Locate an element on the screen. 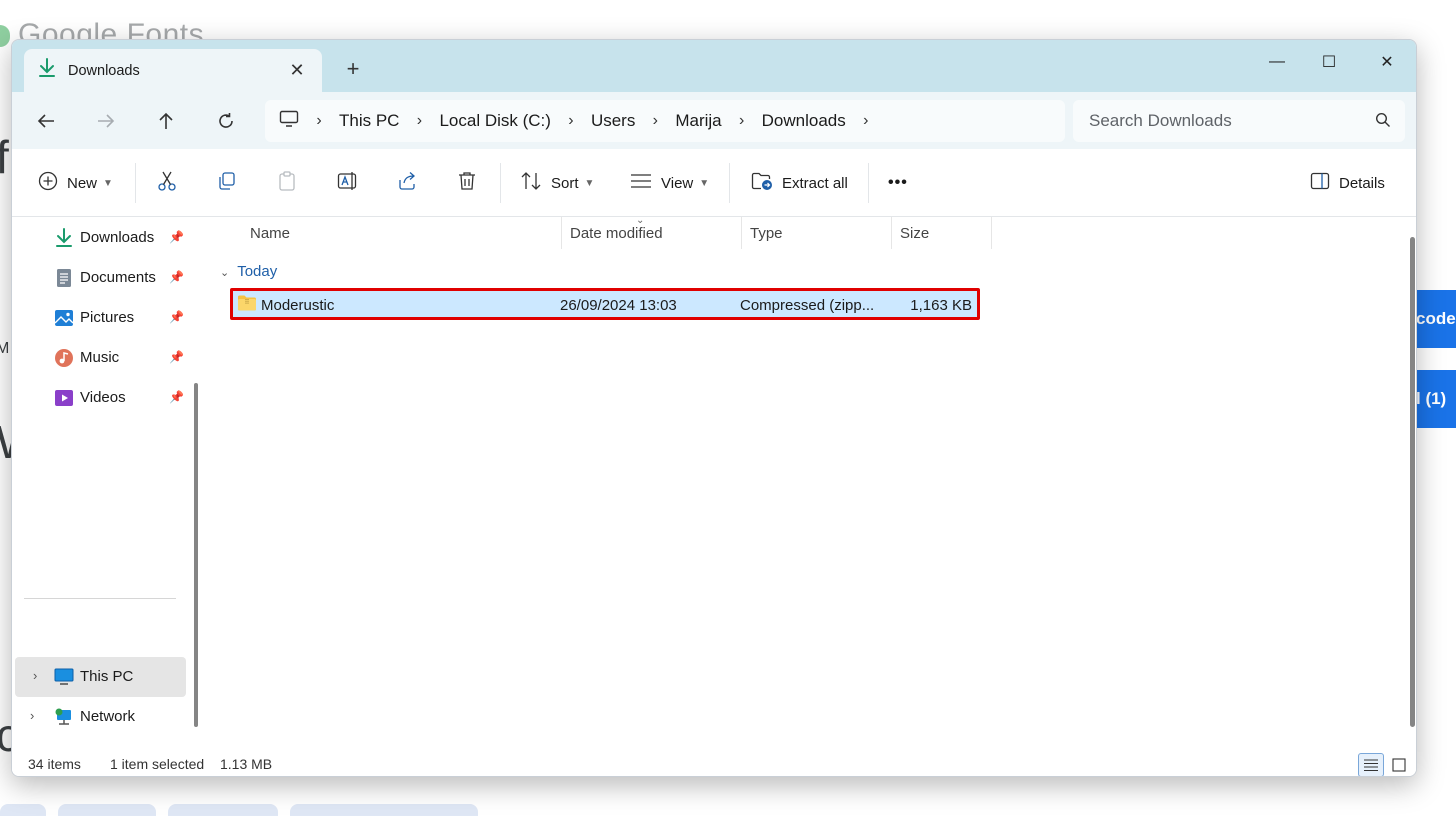  close-tab-icon: ✕ is located at coordinates (297, 70).